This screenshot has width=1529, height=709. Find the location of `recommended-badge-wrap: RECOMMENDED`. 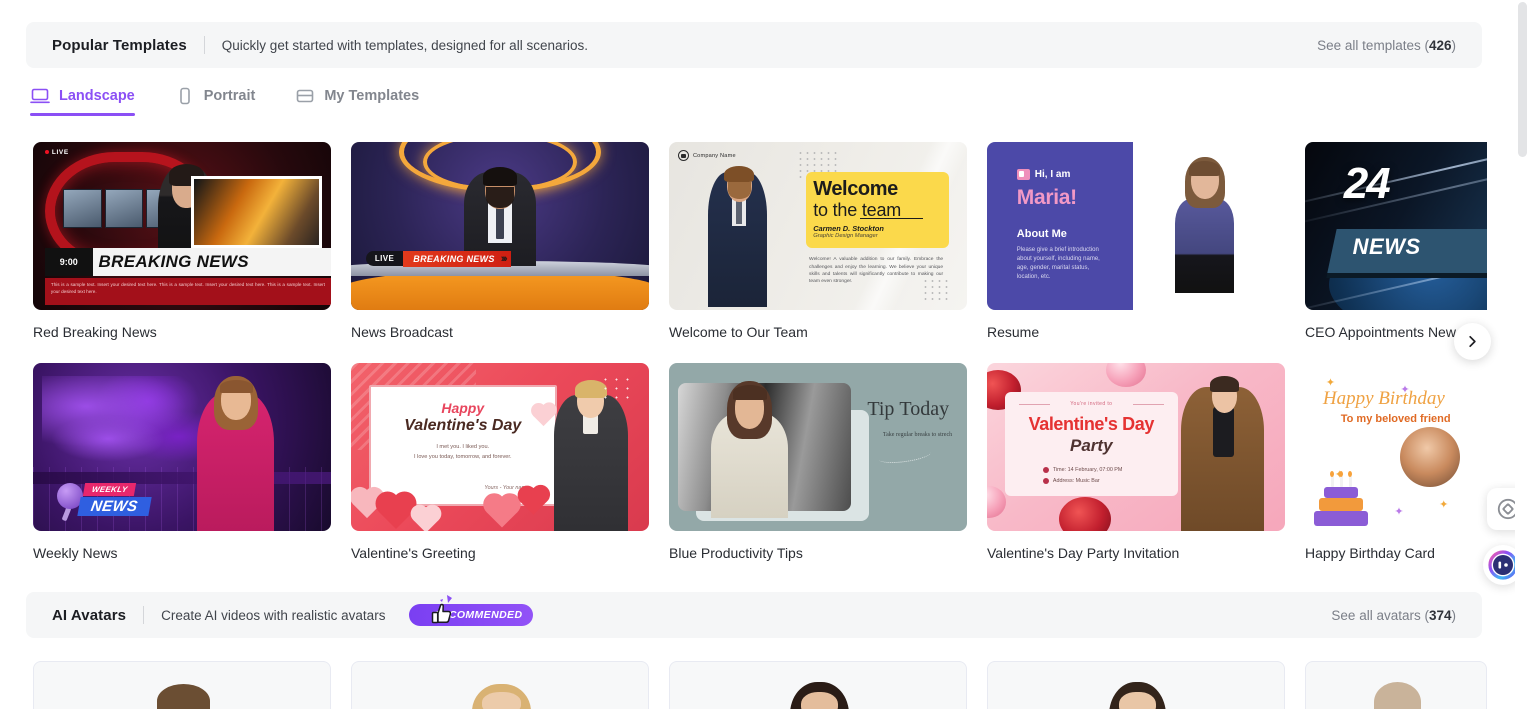

recommended-badge-wrap: RECOMMENDED is located at coordinates (471, 610).